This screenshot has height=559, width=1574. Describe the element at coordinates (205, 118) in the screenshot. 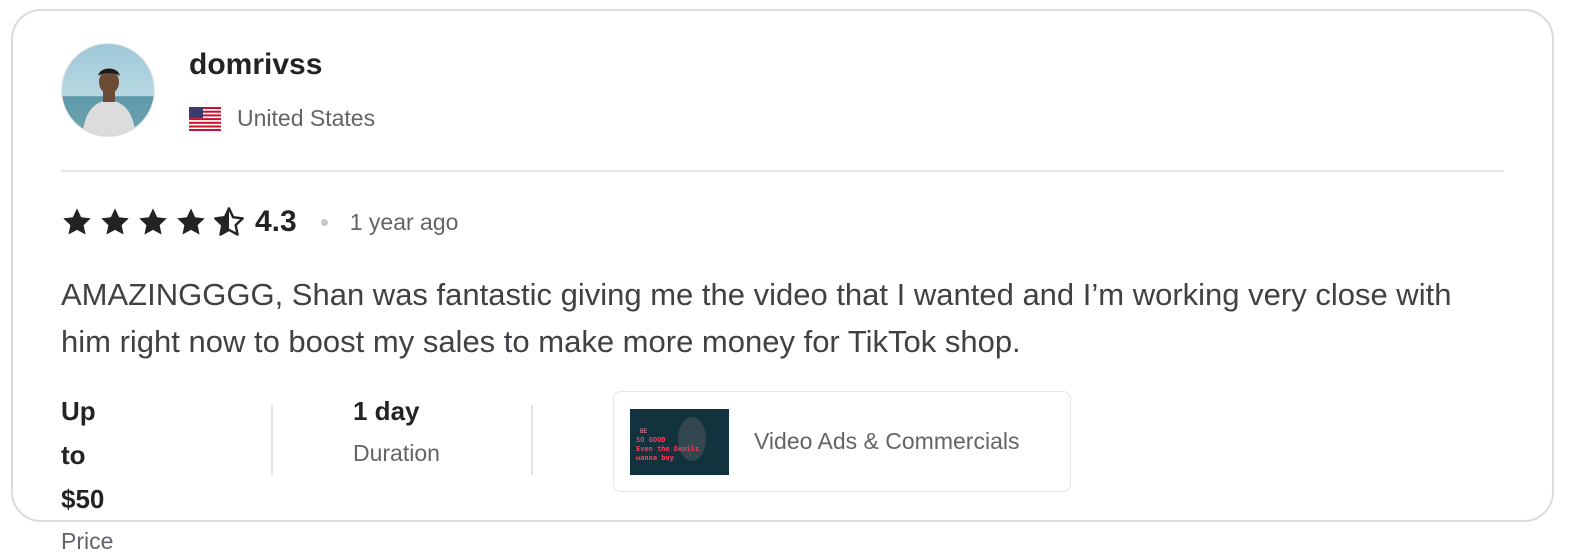

I see `us-flag-icon` at that location.